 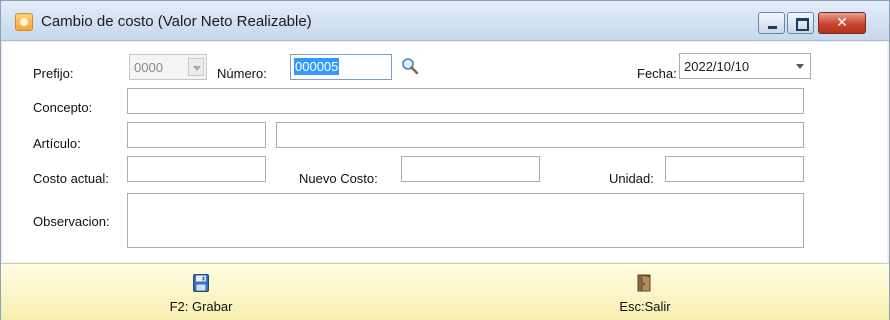 I want to click on unidad-label: Unidad:, so click(x=631, y=178).